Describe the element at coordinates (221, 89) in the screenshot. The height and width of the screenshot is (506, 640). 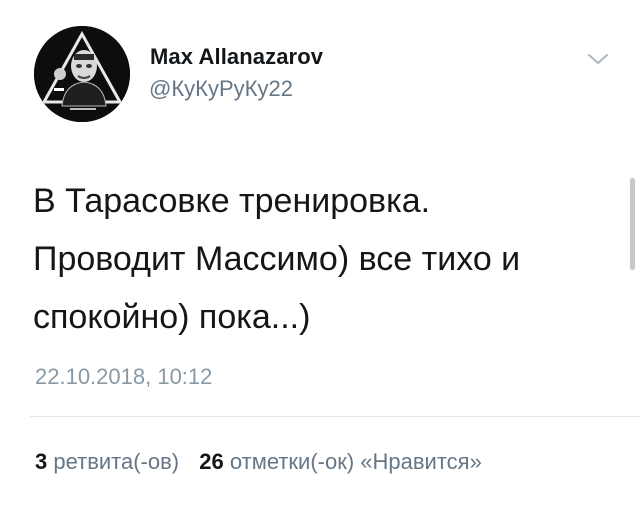
I see `user-handle: @КуКуРуКу22` at that location.